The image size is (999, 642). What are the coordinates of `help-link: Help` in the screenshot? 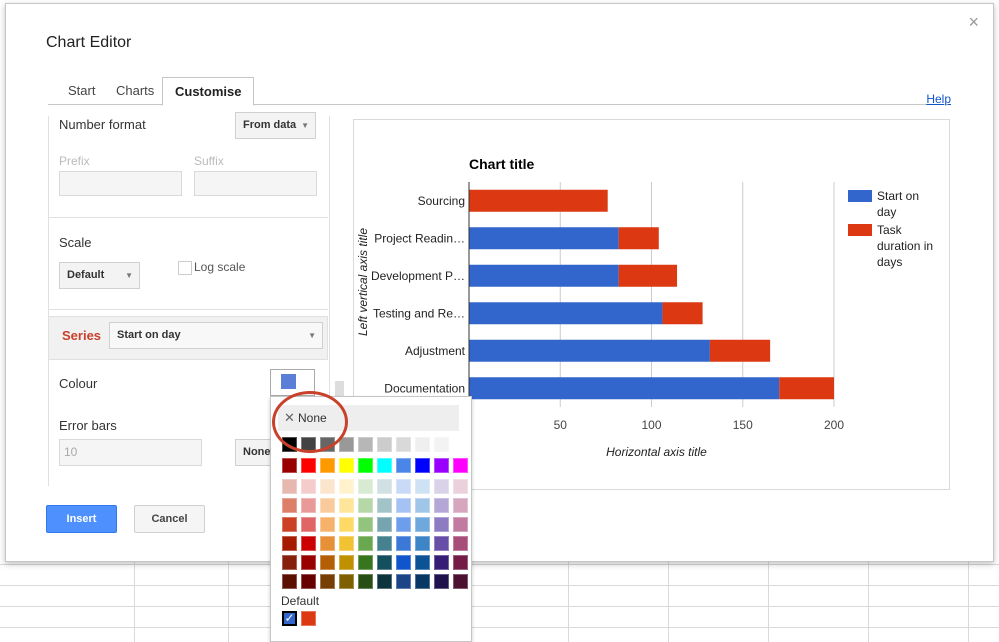 It's located at (938, 99).